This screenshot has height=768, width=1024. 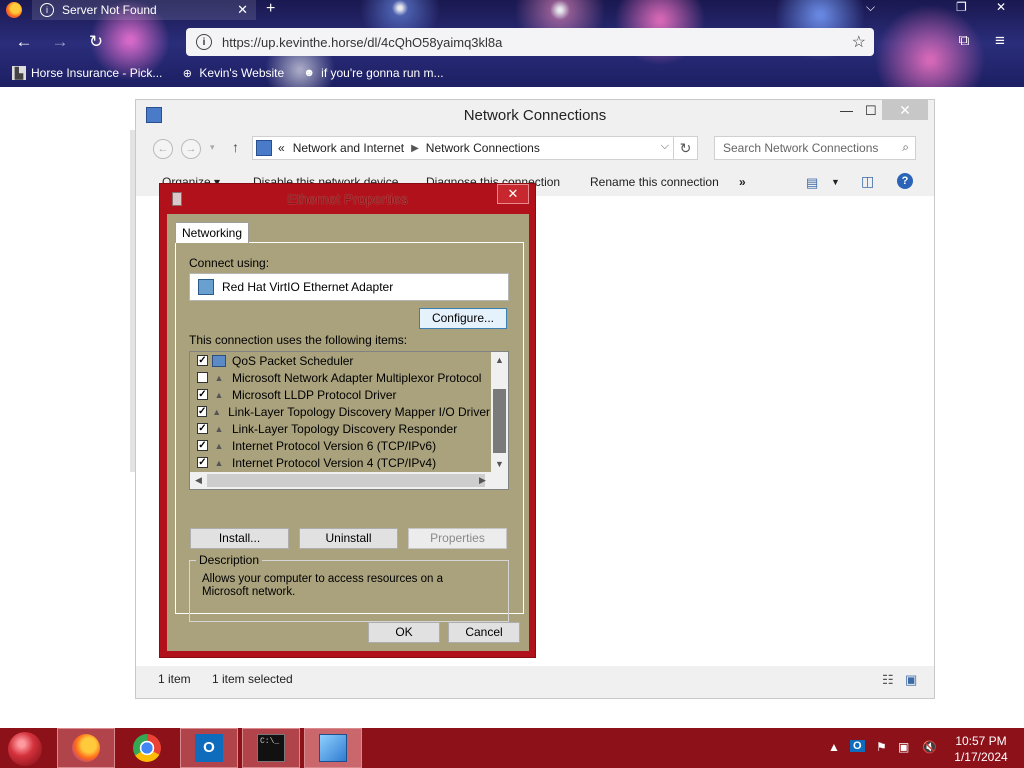 What do you see at coordinates (404, 632) in the screenshot?
I see `ok-button: OK` at bounding box center [404, 632].